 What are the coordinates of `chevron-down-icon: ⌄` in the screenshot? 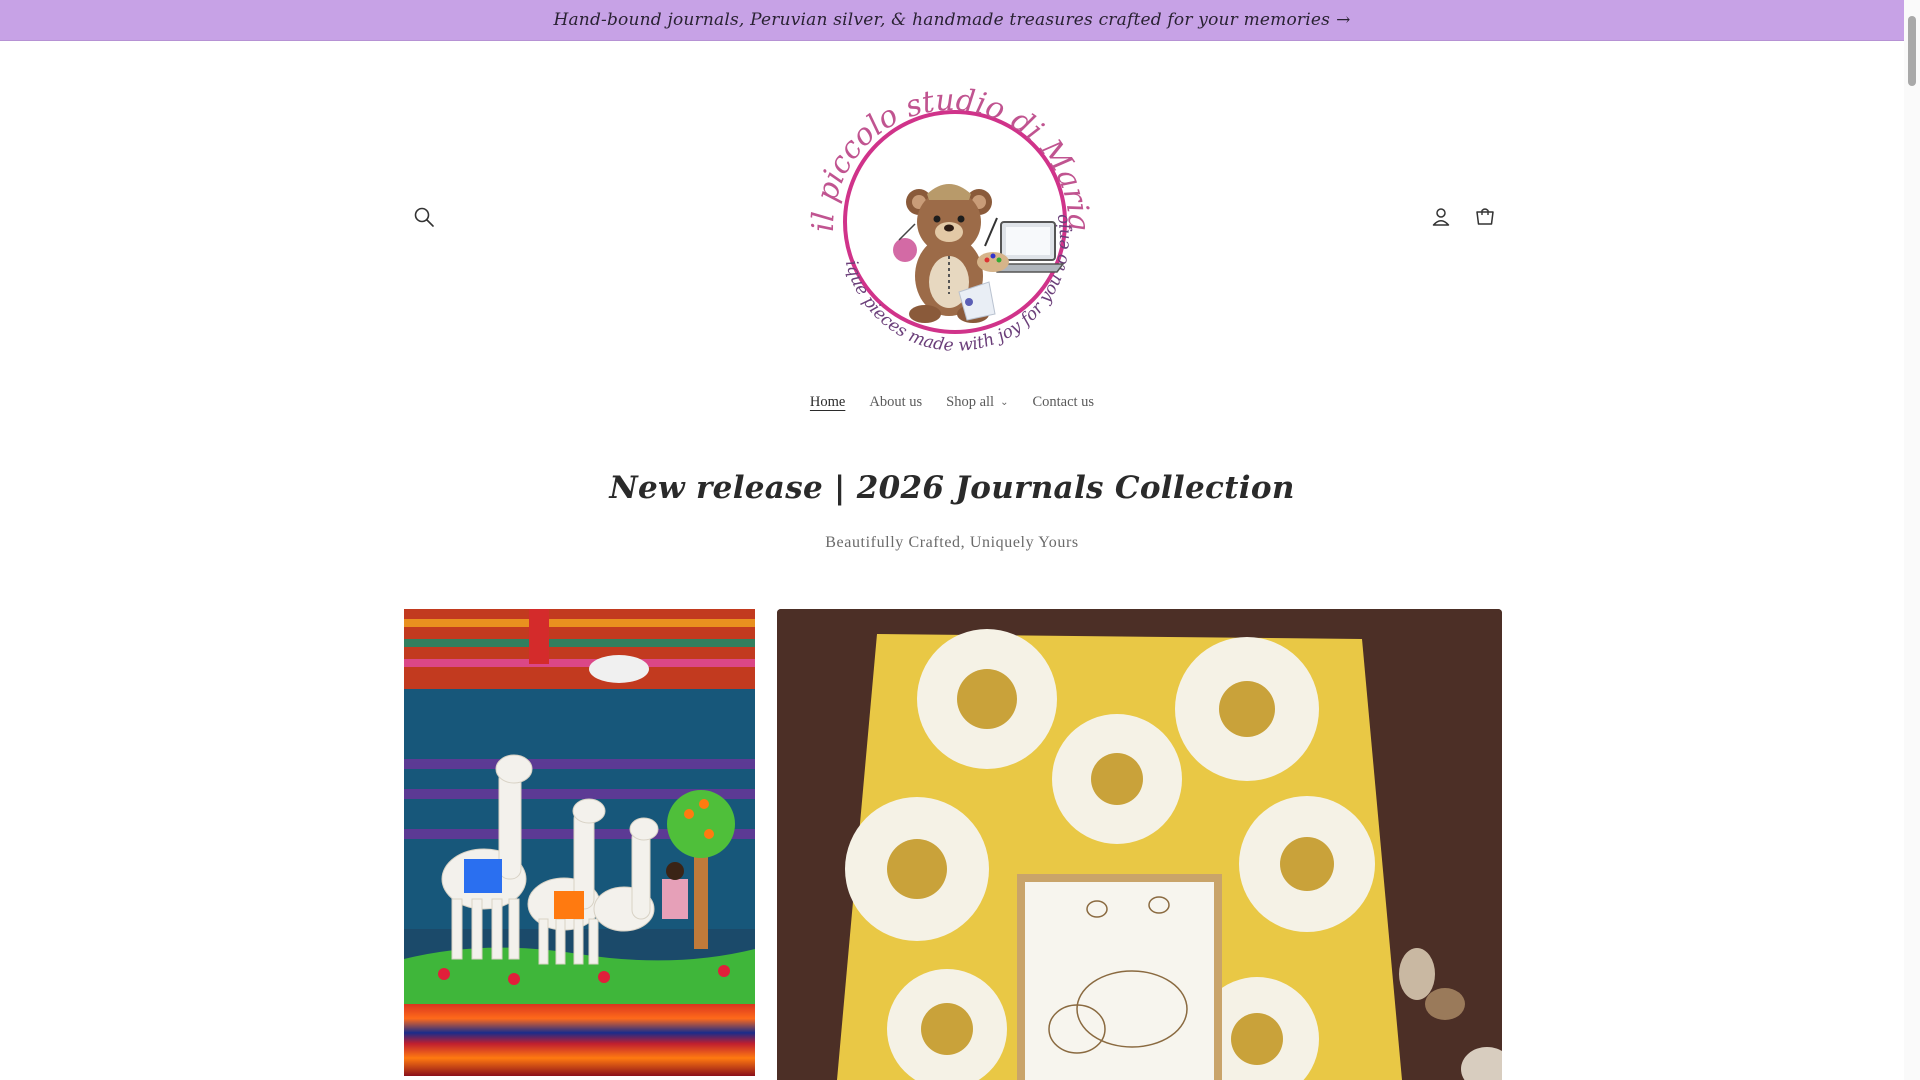 It's located at (1004, 402).